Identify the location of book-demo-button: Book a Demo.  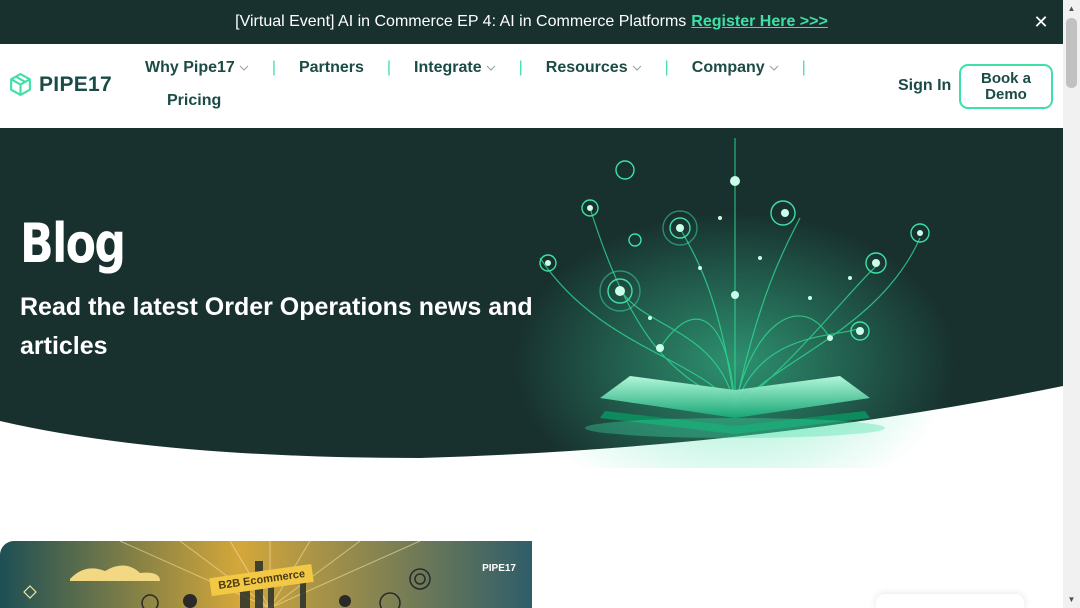
(1006, 86).